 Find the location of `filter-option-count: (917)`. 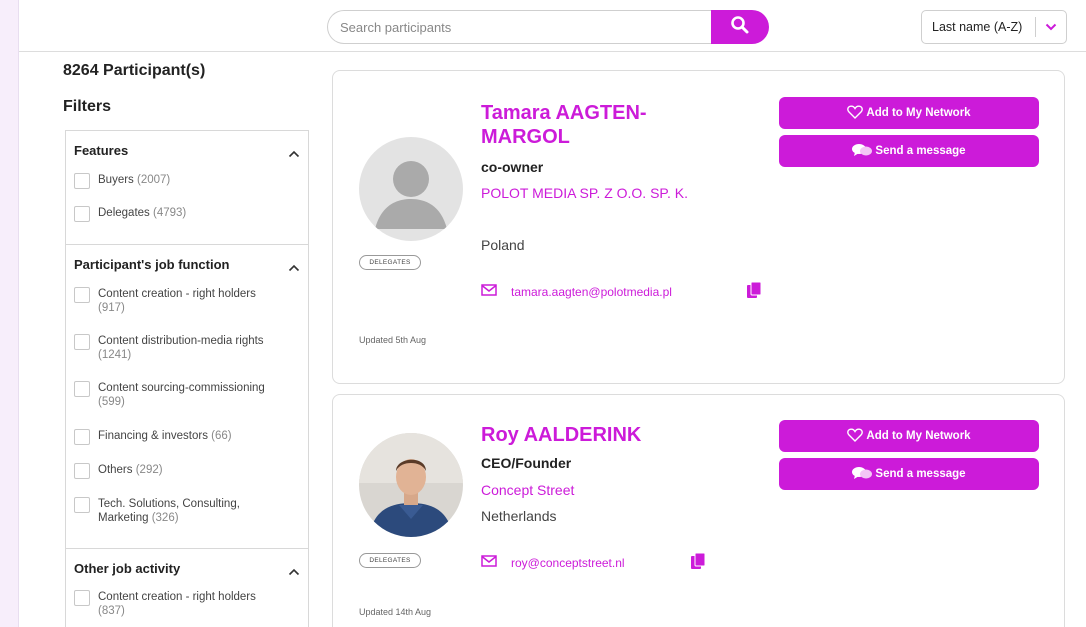

filter-option-count: (917) is located at coordinates (111, 308).